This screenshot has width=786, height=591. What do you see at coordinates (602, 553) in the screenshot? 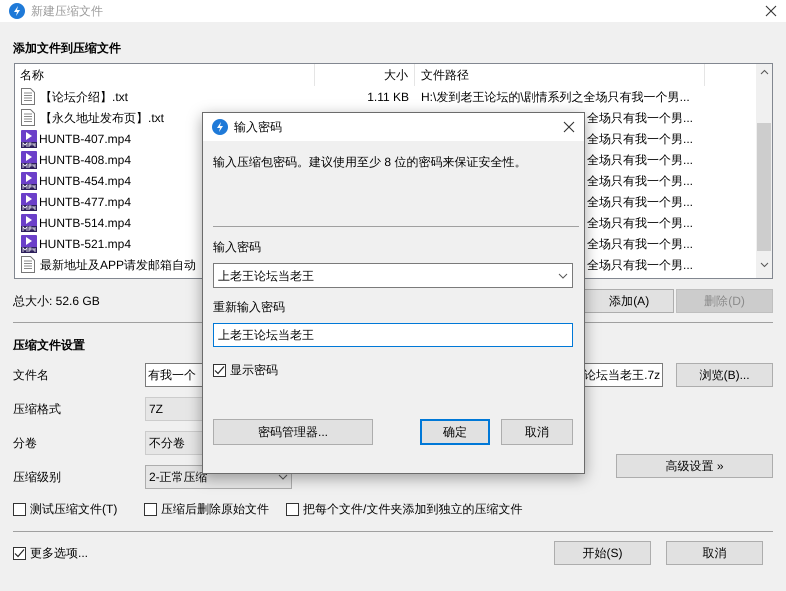
I see `start-button: 开始(S)` at bounding box center [602, 553].